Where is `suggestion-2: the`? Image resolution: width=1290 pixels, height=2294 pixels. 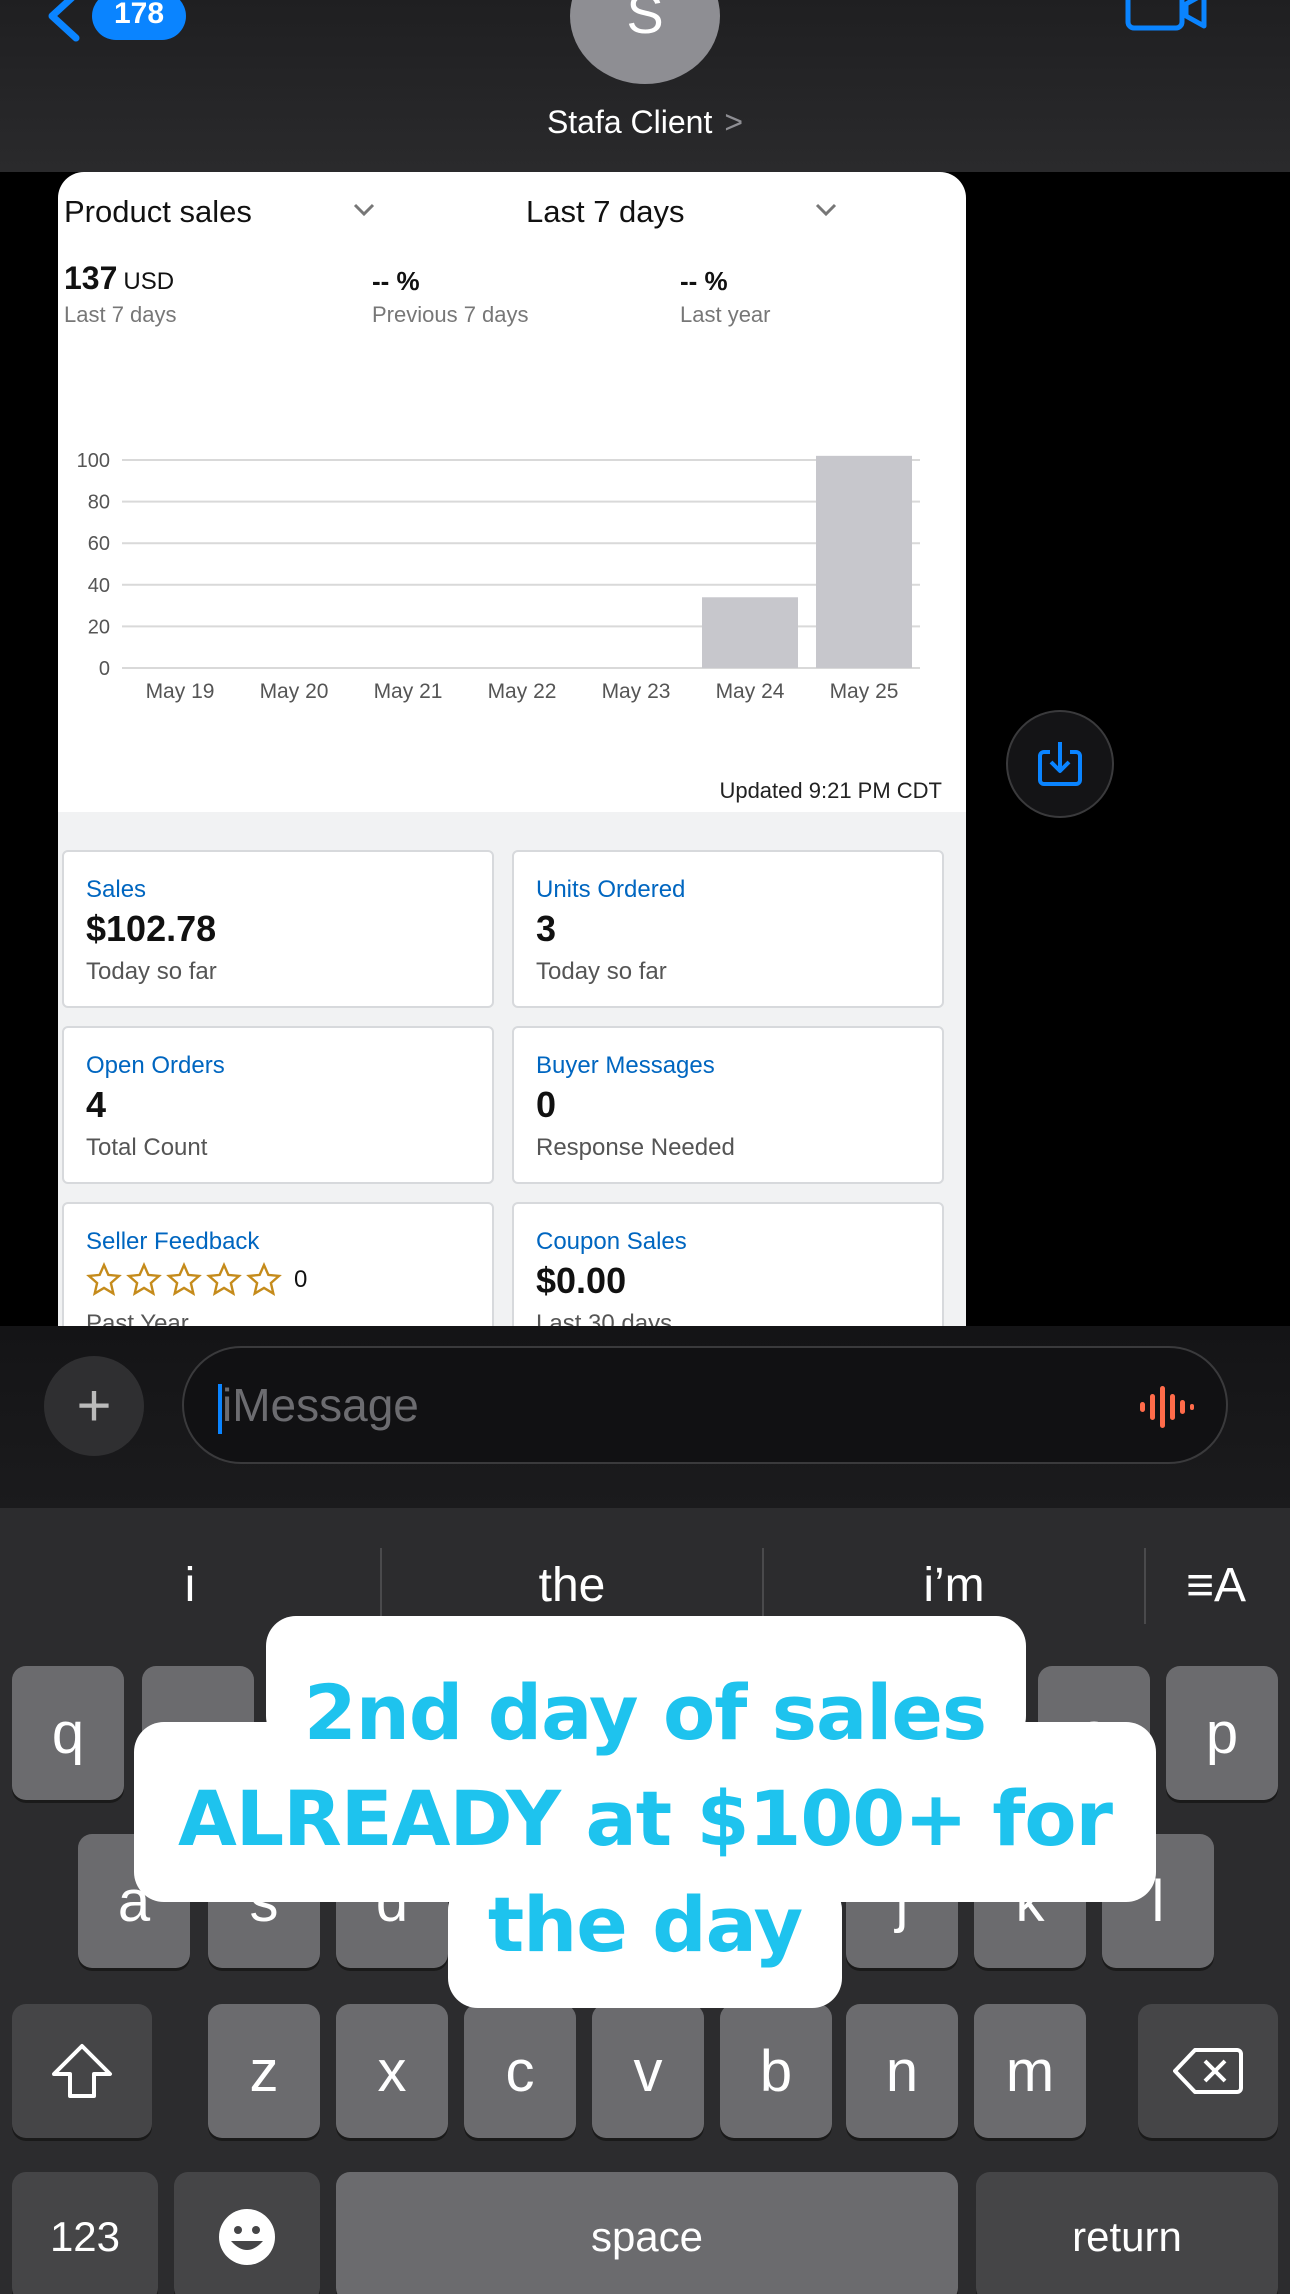 suggestion-2: the is located at coordinates (572, 1585).